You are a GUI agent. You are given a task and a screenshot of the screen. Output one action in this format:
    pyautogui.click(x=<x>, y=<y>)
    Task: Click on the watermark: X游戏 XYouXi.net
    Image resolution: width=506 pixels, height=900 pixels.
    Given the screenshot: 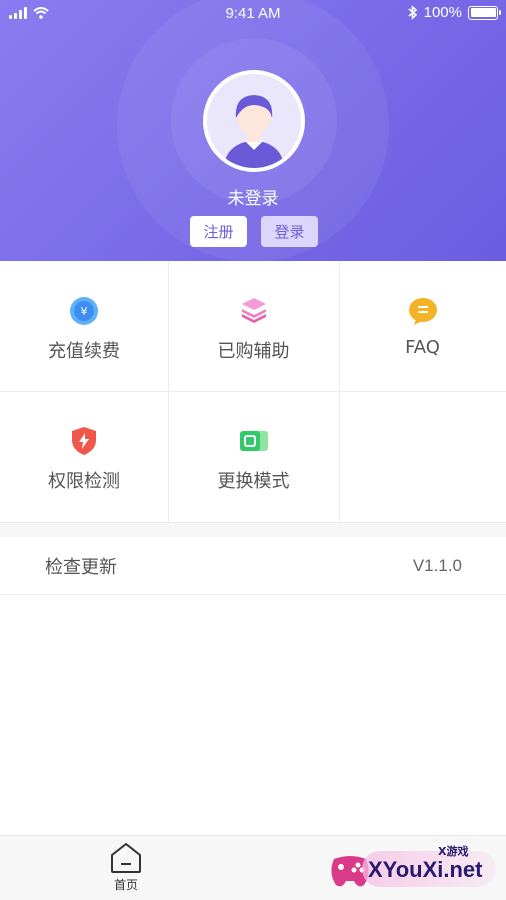 What is the action you would take?
    pyautogui.click(x=414, y=869)
    